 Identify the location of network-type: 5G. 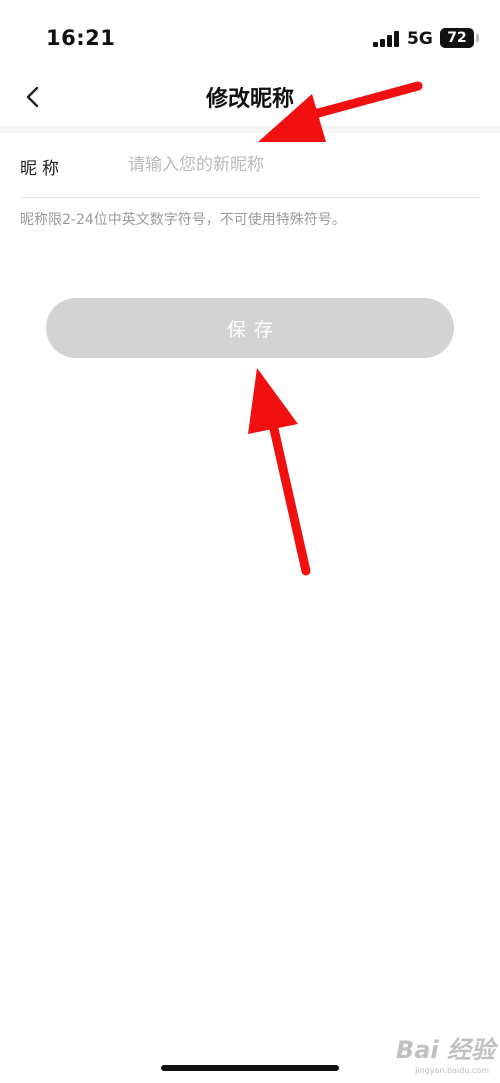
(420, 39).